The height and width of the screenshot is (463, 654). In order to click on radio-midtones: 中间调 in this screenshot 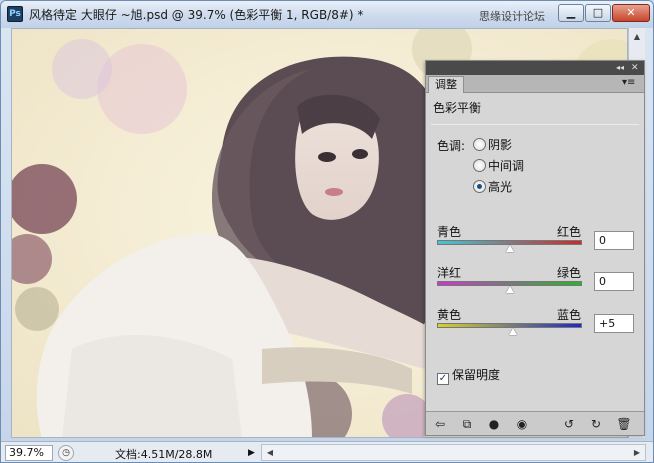, I will do `click(498, 165)`.